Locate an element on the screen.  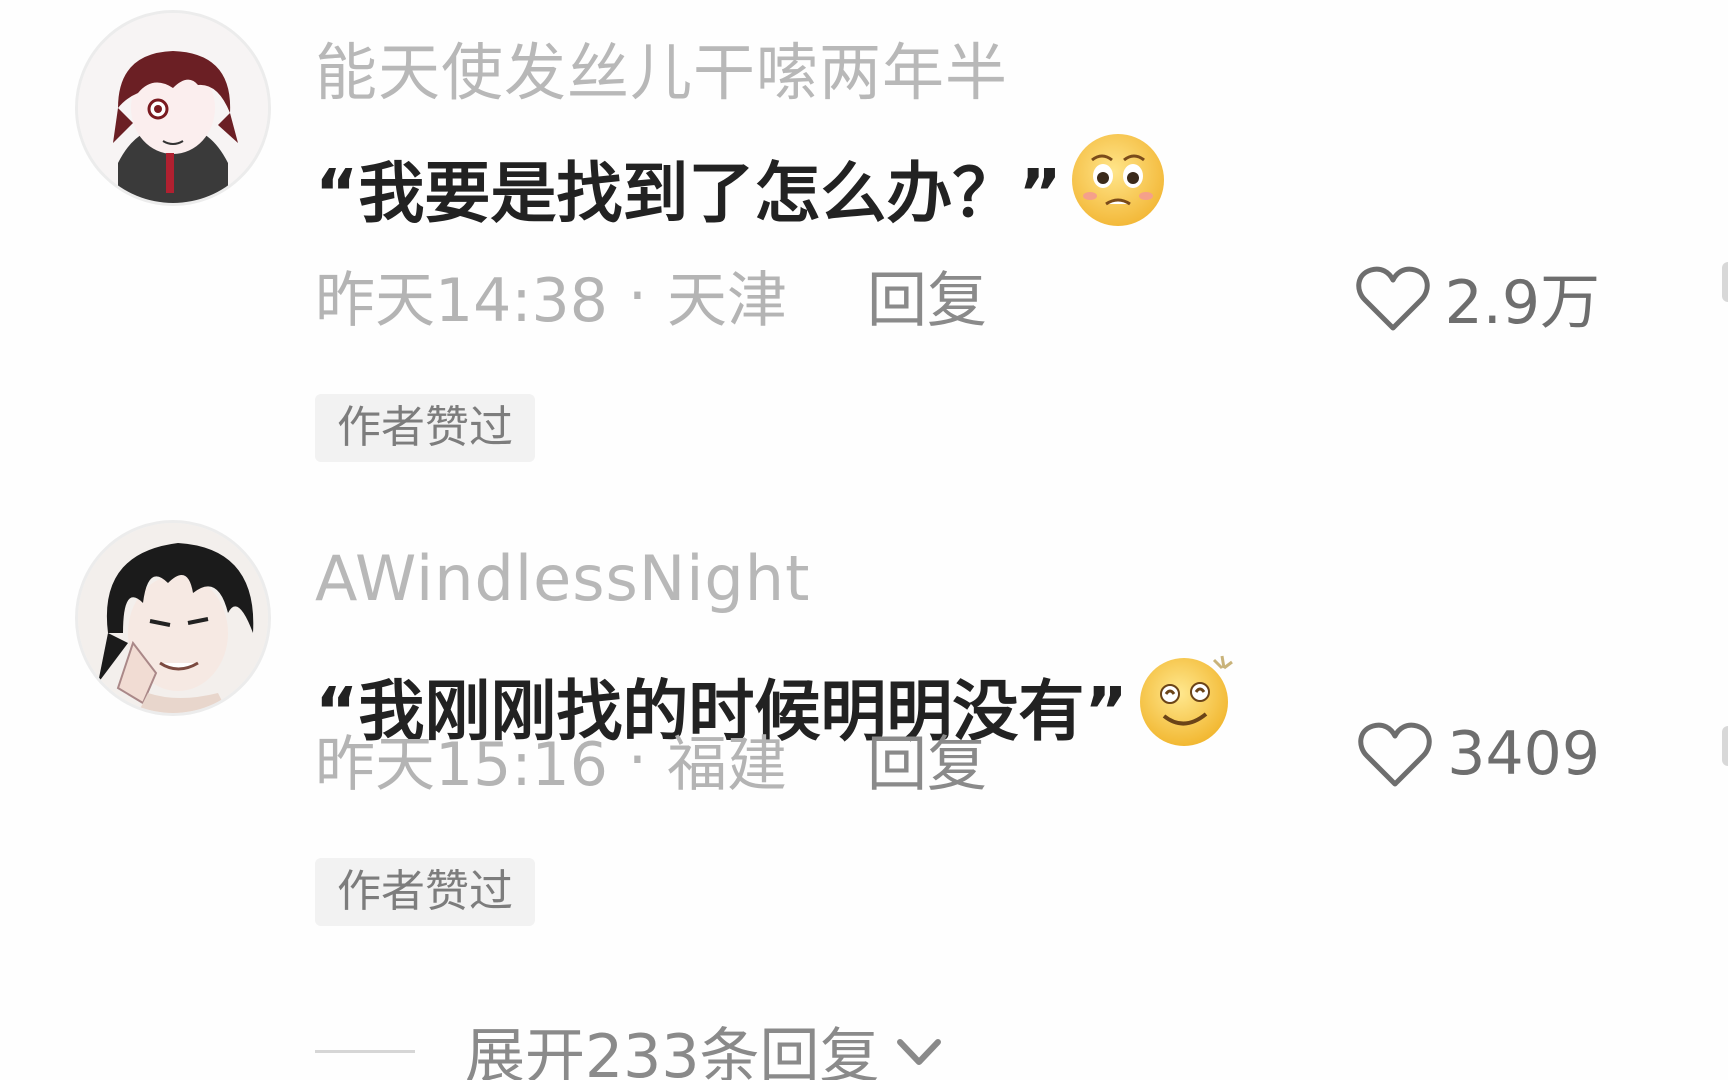
divider-line is located at coordinates (365, 1051).